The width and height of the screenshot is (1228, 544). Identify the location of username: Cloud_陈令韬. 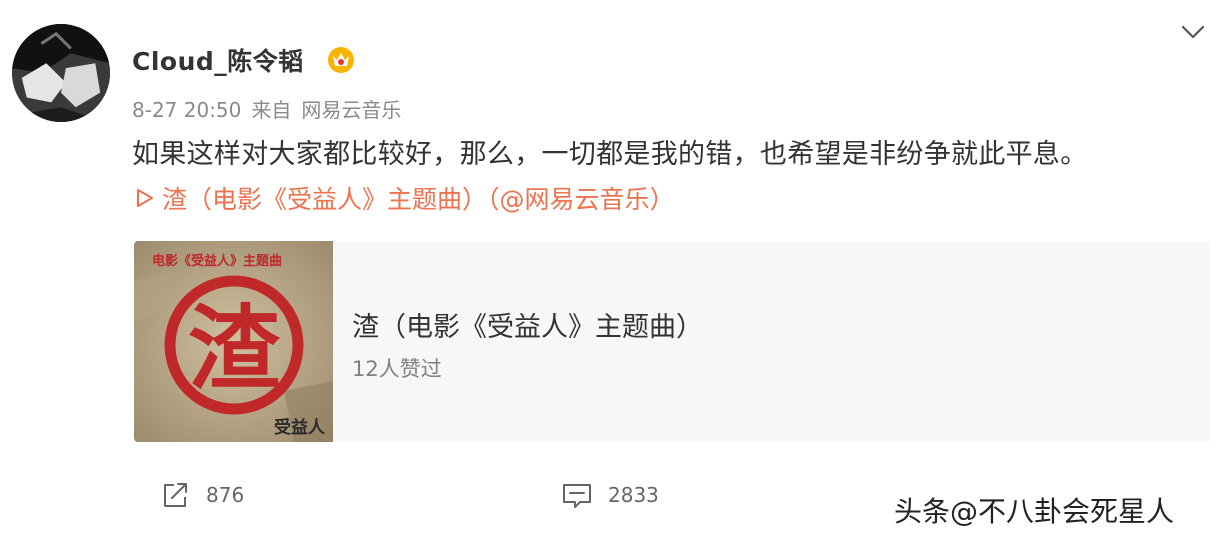
(218, 60).